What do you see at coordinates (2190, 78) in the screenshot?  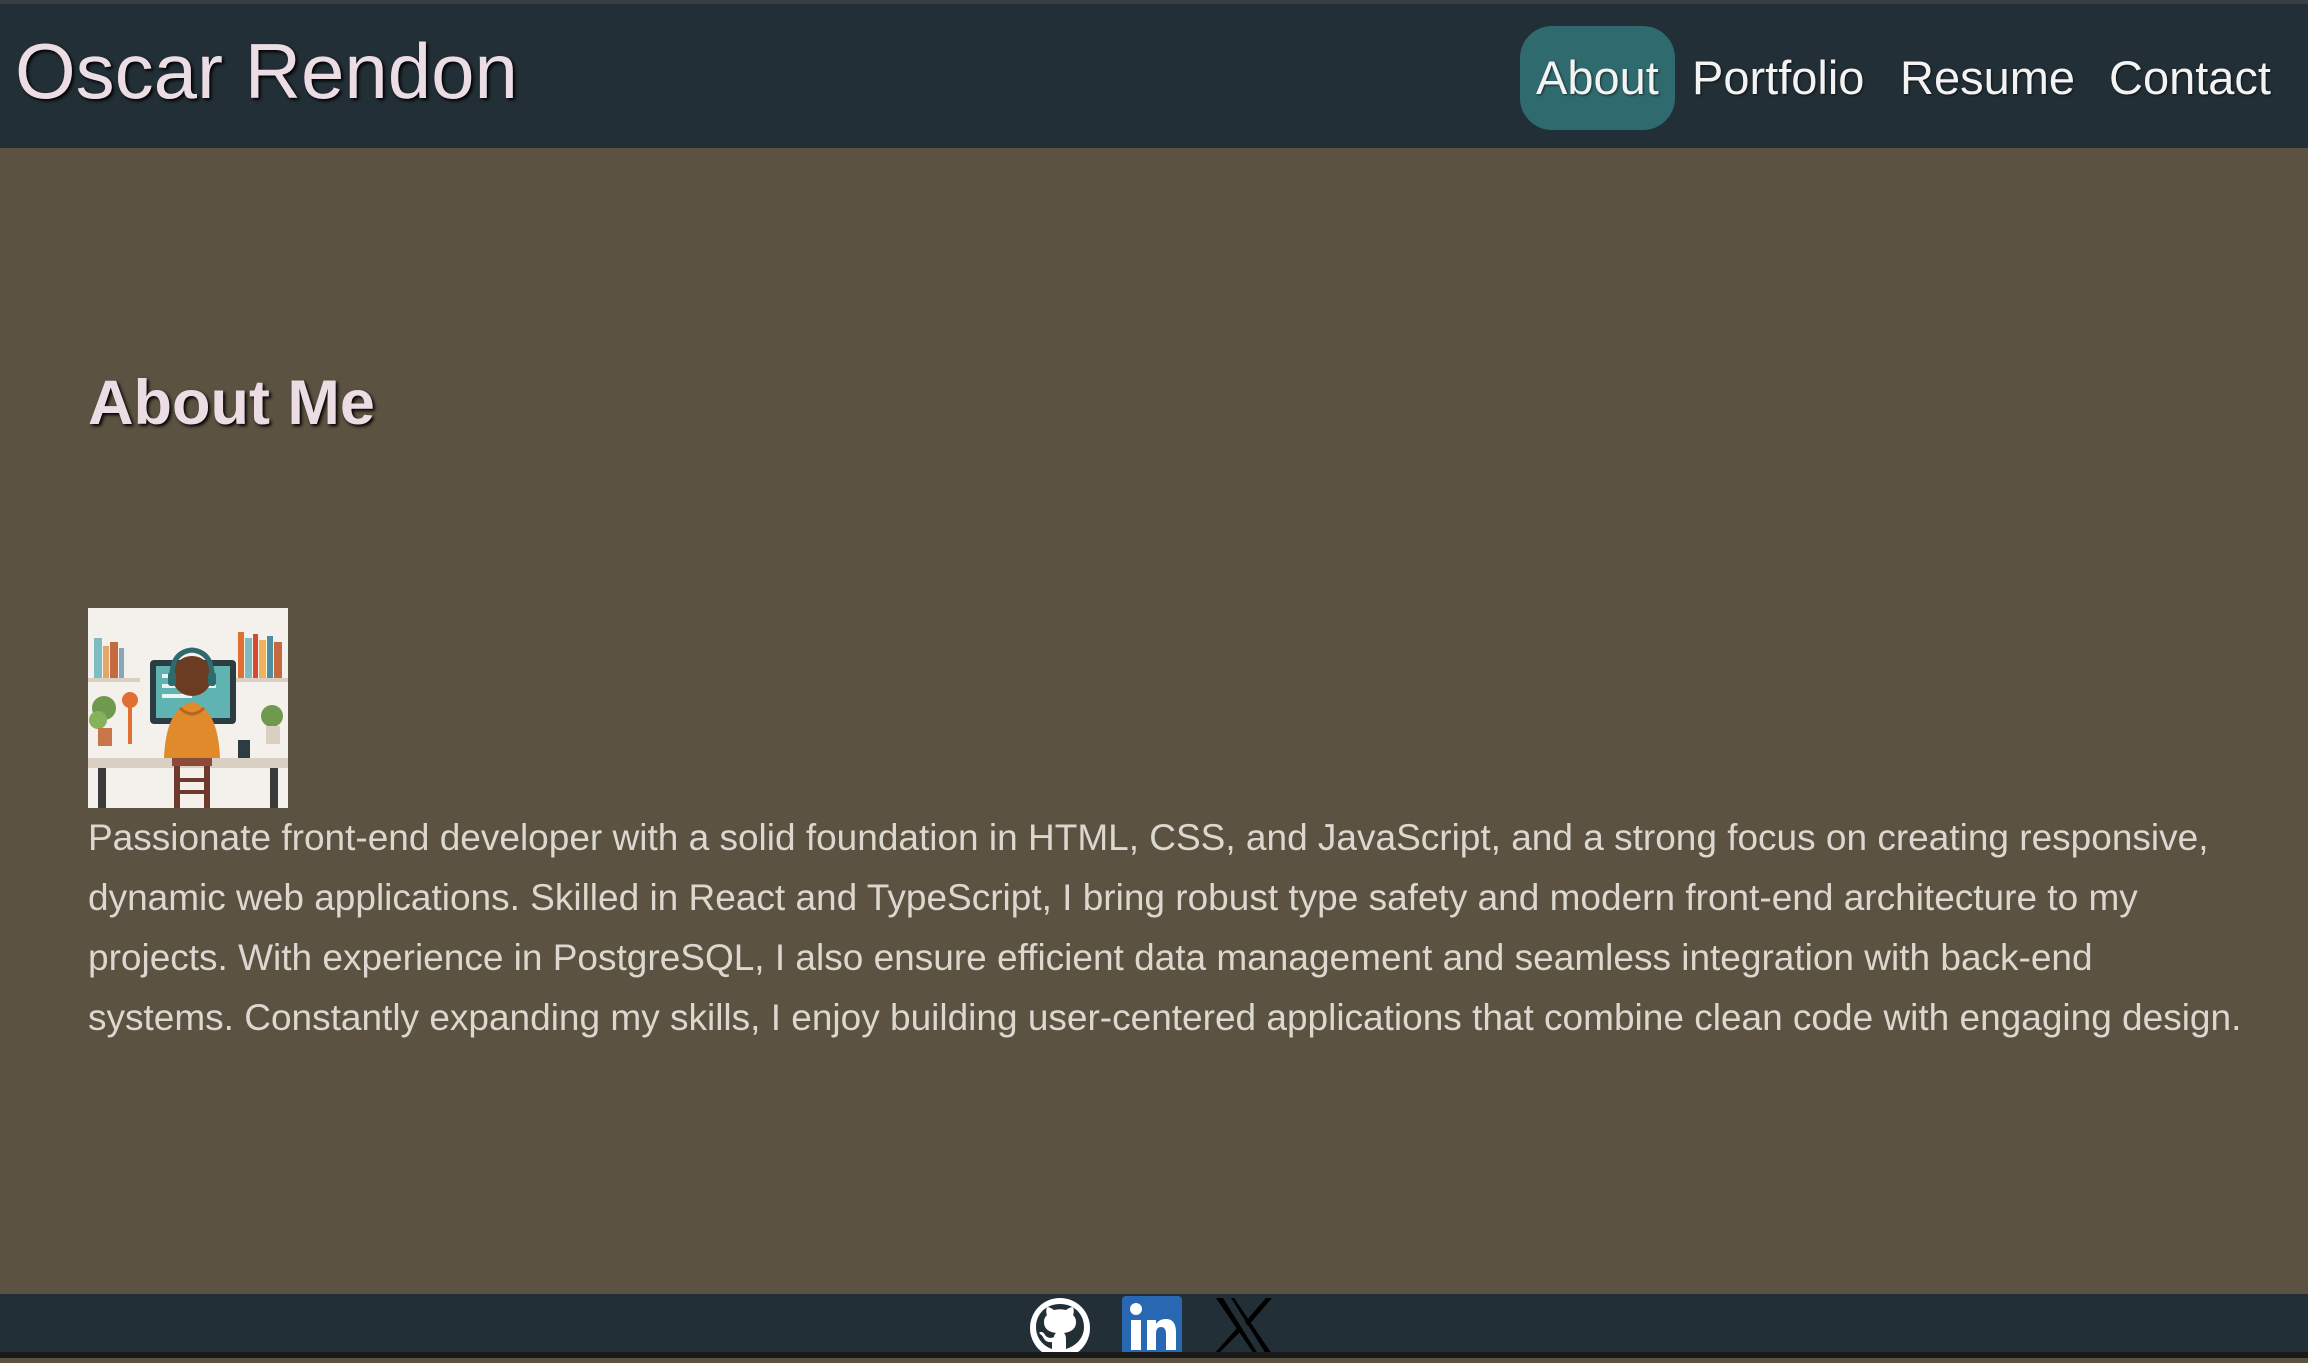 I see `nav-contact: Contact` at bounding box center [2190, 78].